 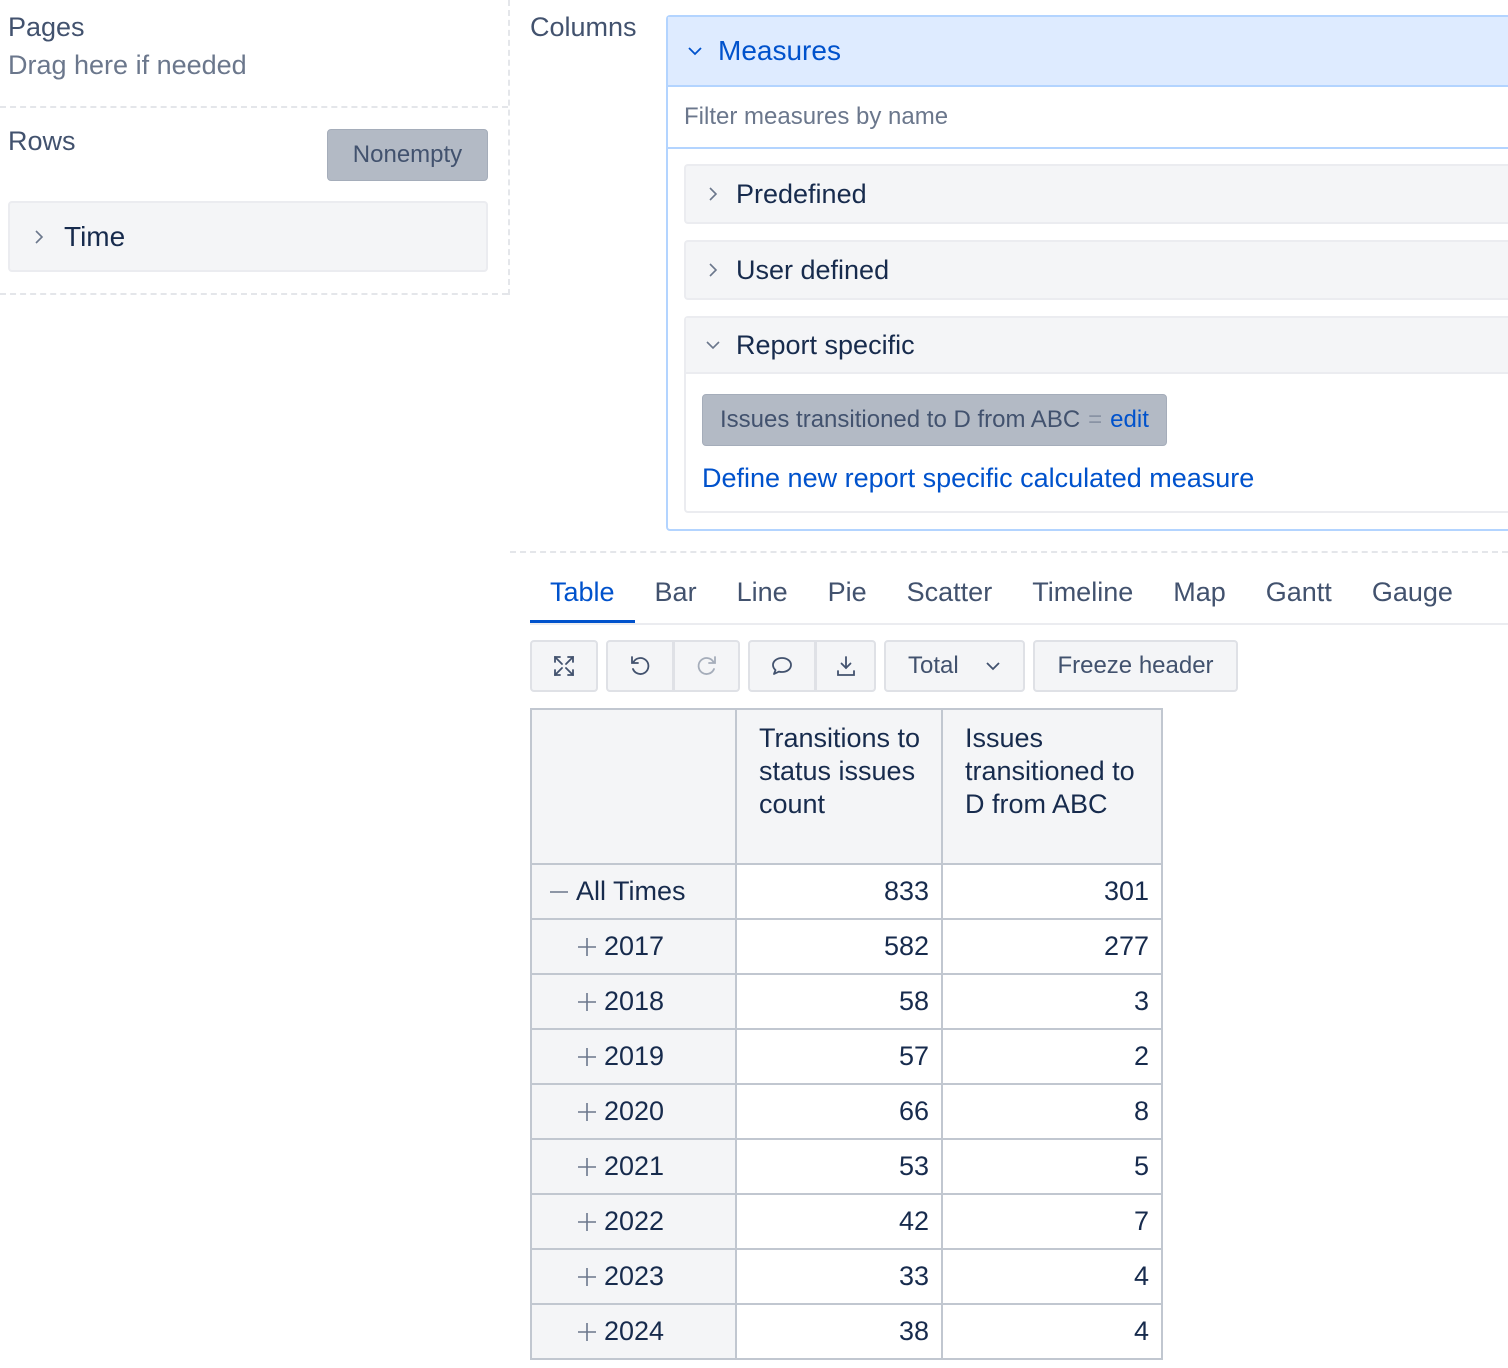 What do you see at coordinates (839, 1111) in the screenshot?
I see `cell-transitions-count: 66` at bounding box center [839, 1111].